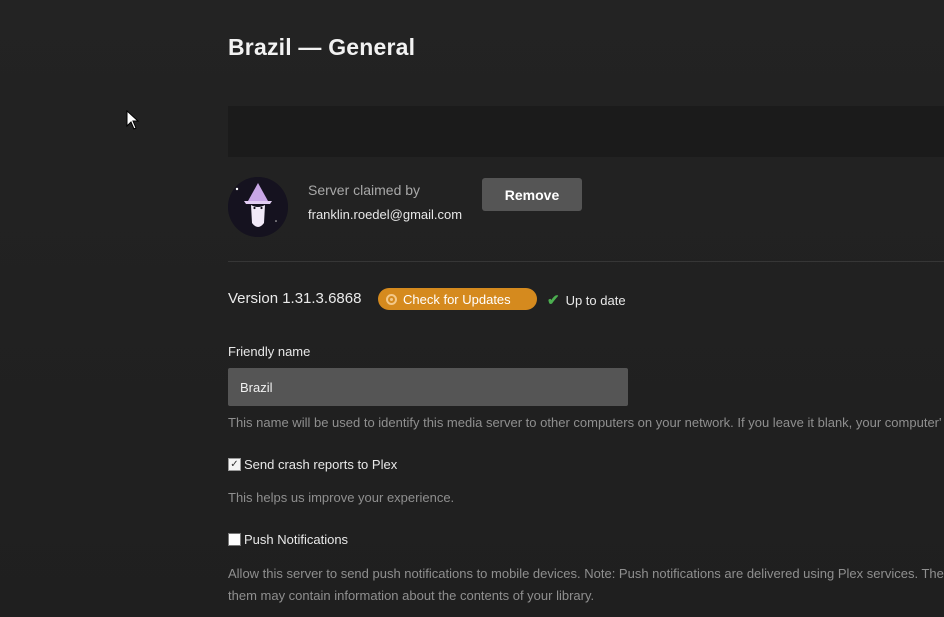 This screenshot has width=944, height=617. What do you see at coordinates (341, 497) in the screenshot?
I see `crash-reports-help: This helps us improve your experience.` at bounding box center [341, 497].